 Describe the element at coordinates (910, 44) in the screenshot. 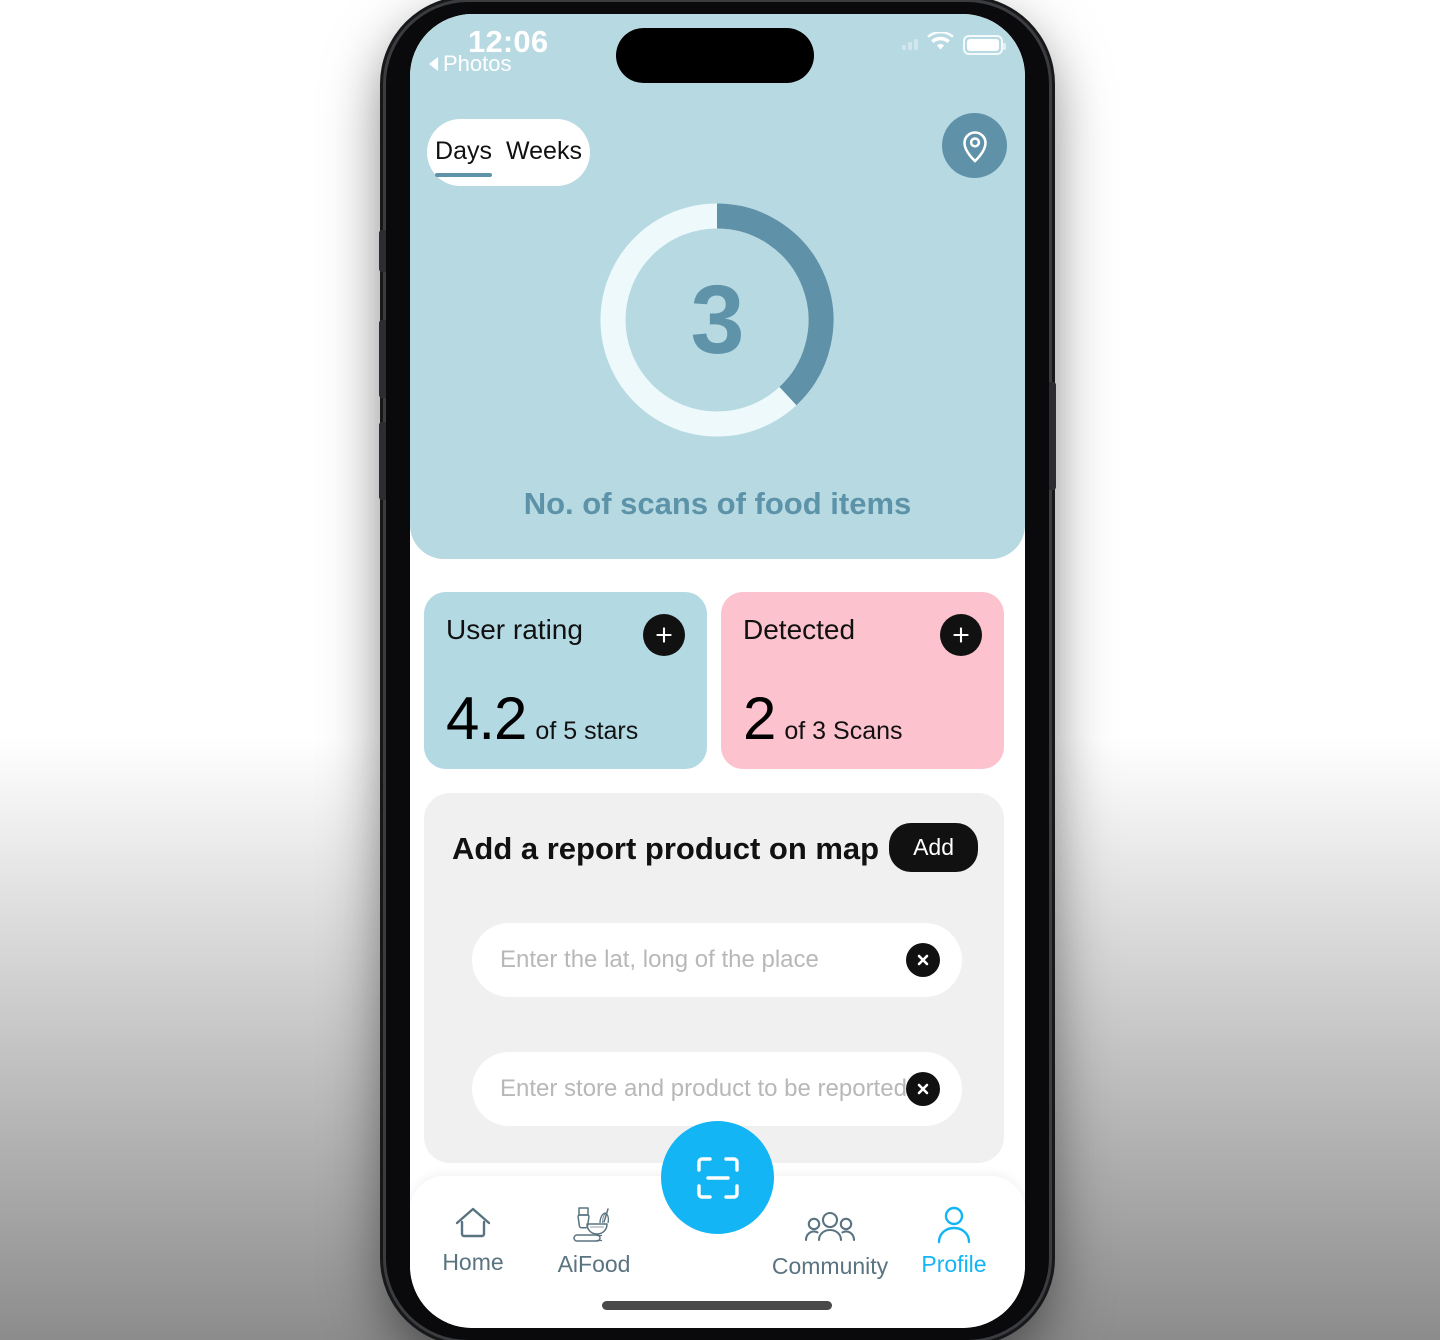

I see `signal-icon` at that location.